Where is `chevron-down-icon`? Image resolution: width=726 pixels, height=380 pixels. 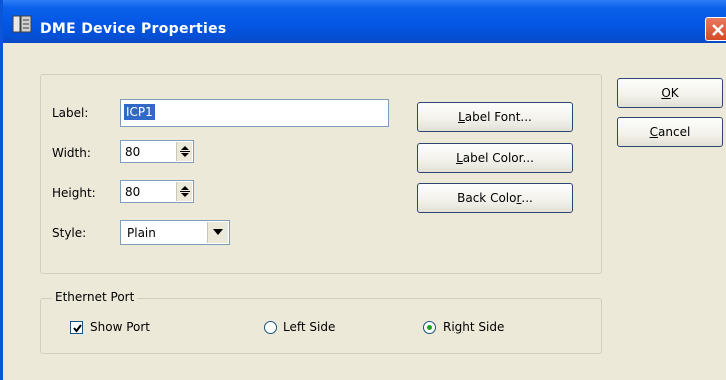
chevron-down-icon is located at coordinates (218, 232).